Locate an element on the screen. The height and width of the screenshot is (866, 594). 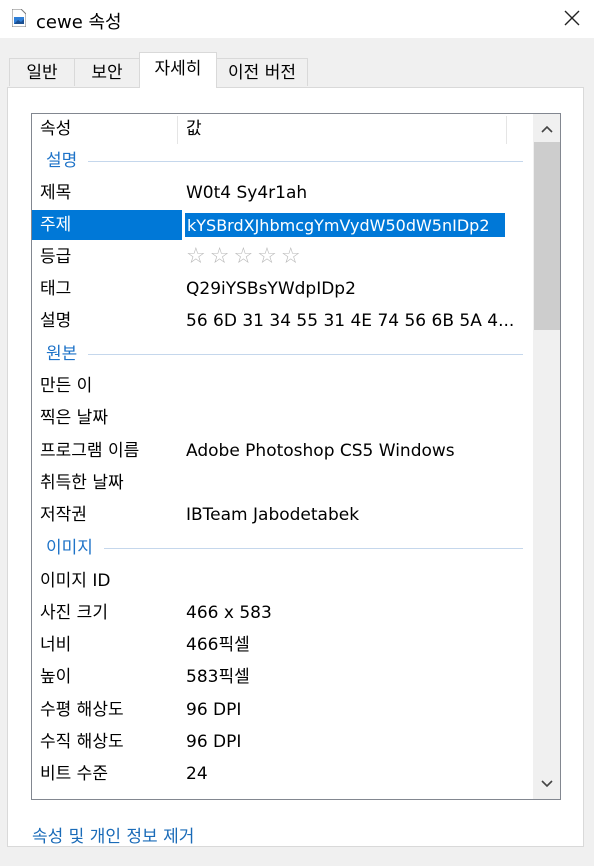
group-label: 이미지 is located at coordinates (69, 548).